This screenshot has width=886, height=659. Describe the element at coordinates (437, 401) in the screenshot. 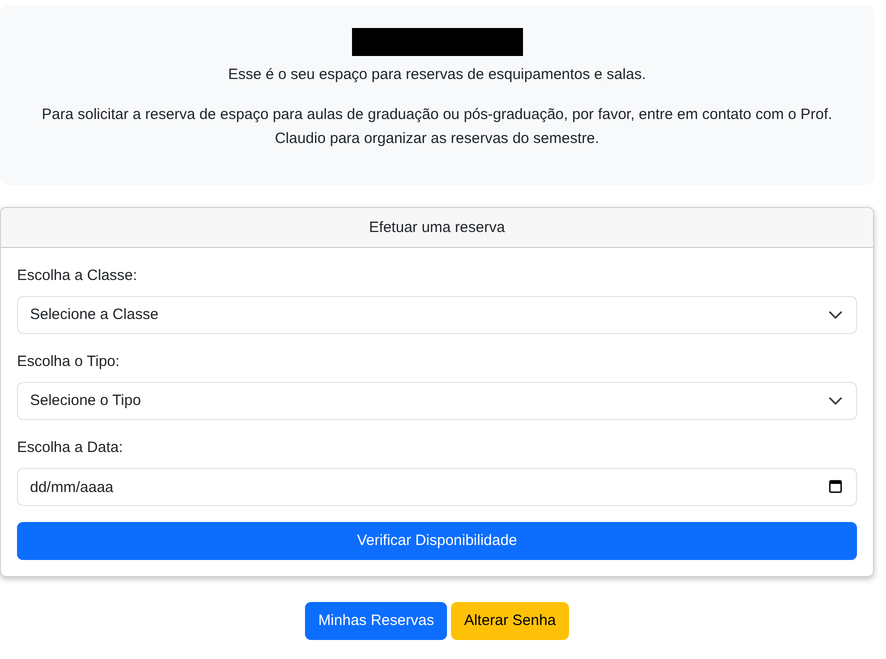

I see `select-field: Selecione o Tipo` at that location.